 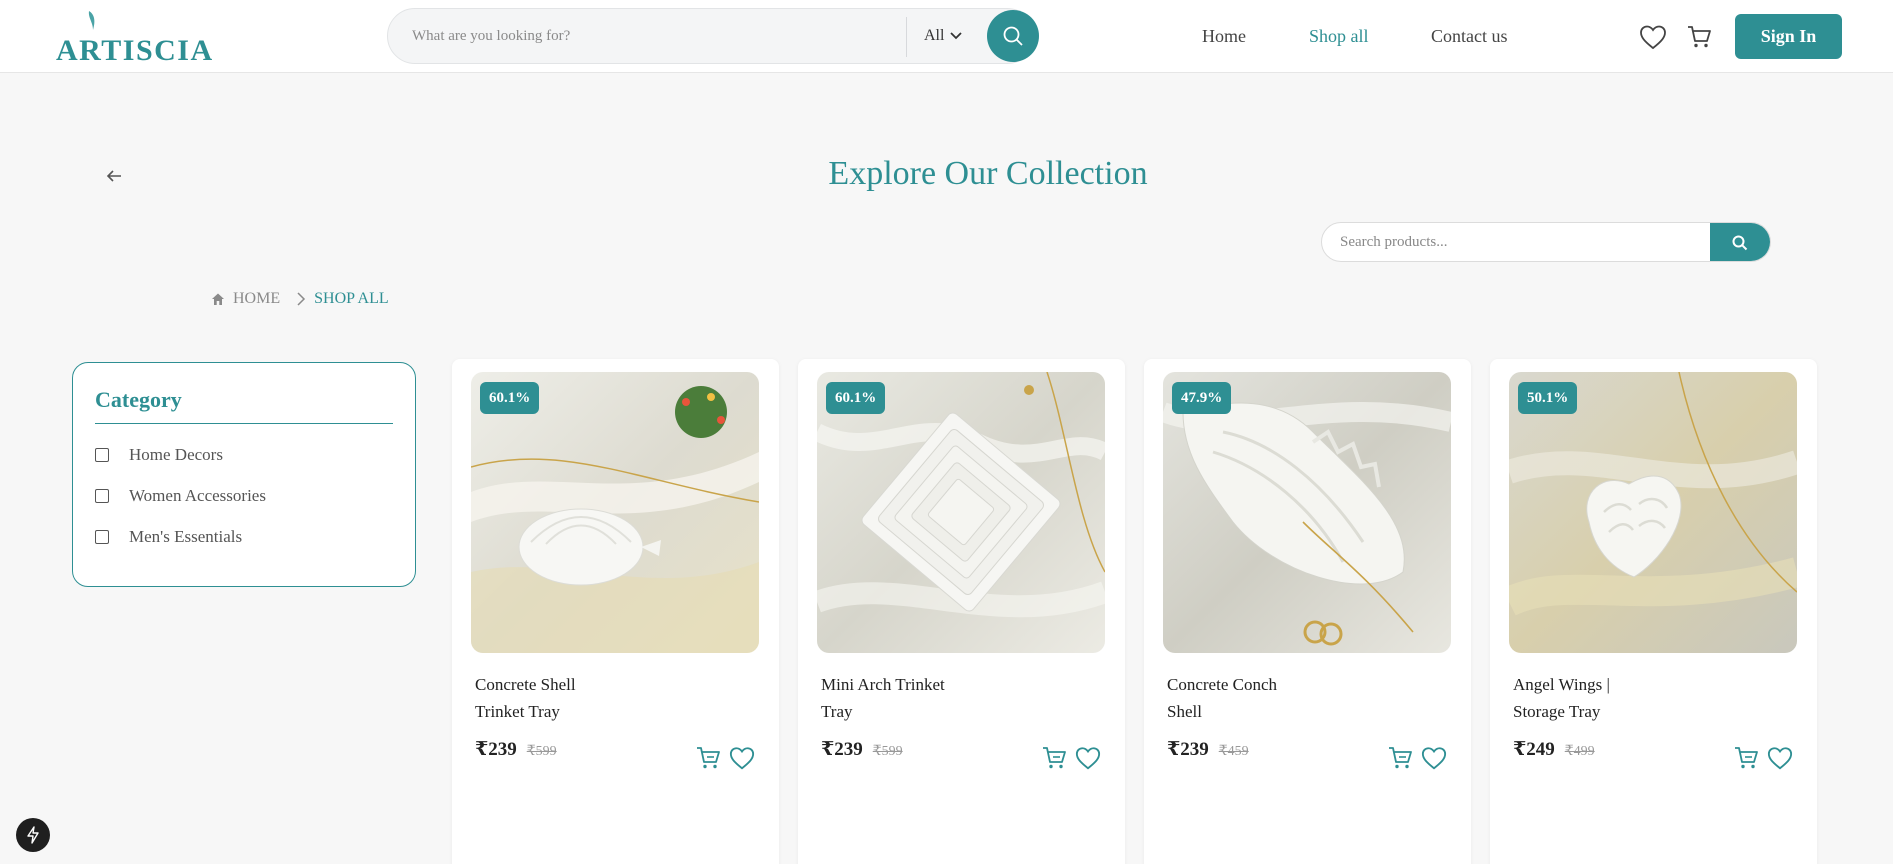 I want to click on angel-wings-tray-image, so click(x=1653, y=512).